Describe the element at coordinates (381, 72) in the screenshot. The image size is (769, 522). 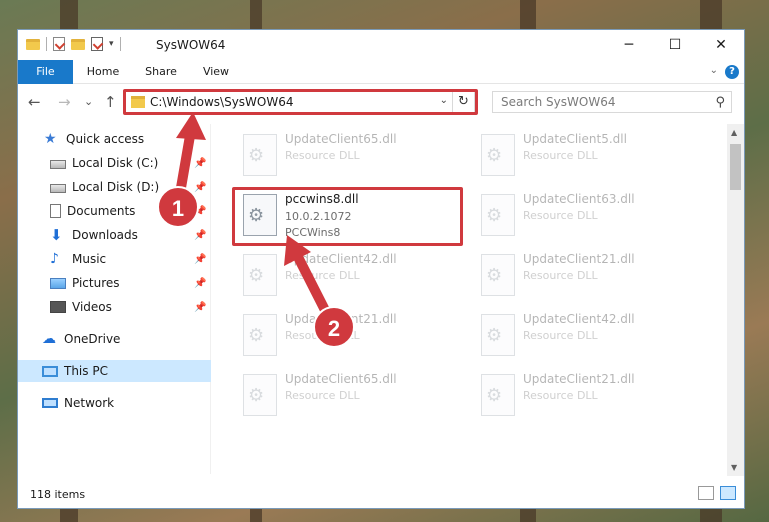
I see `ribbon-tabs: File Home Share View ⌄ ?` at that location.